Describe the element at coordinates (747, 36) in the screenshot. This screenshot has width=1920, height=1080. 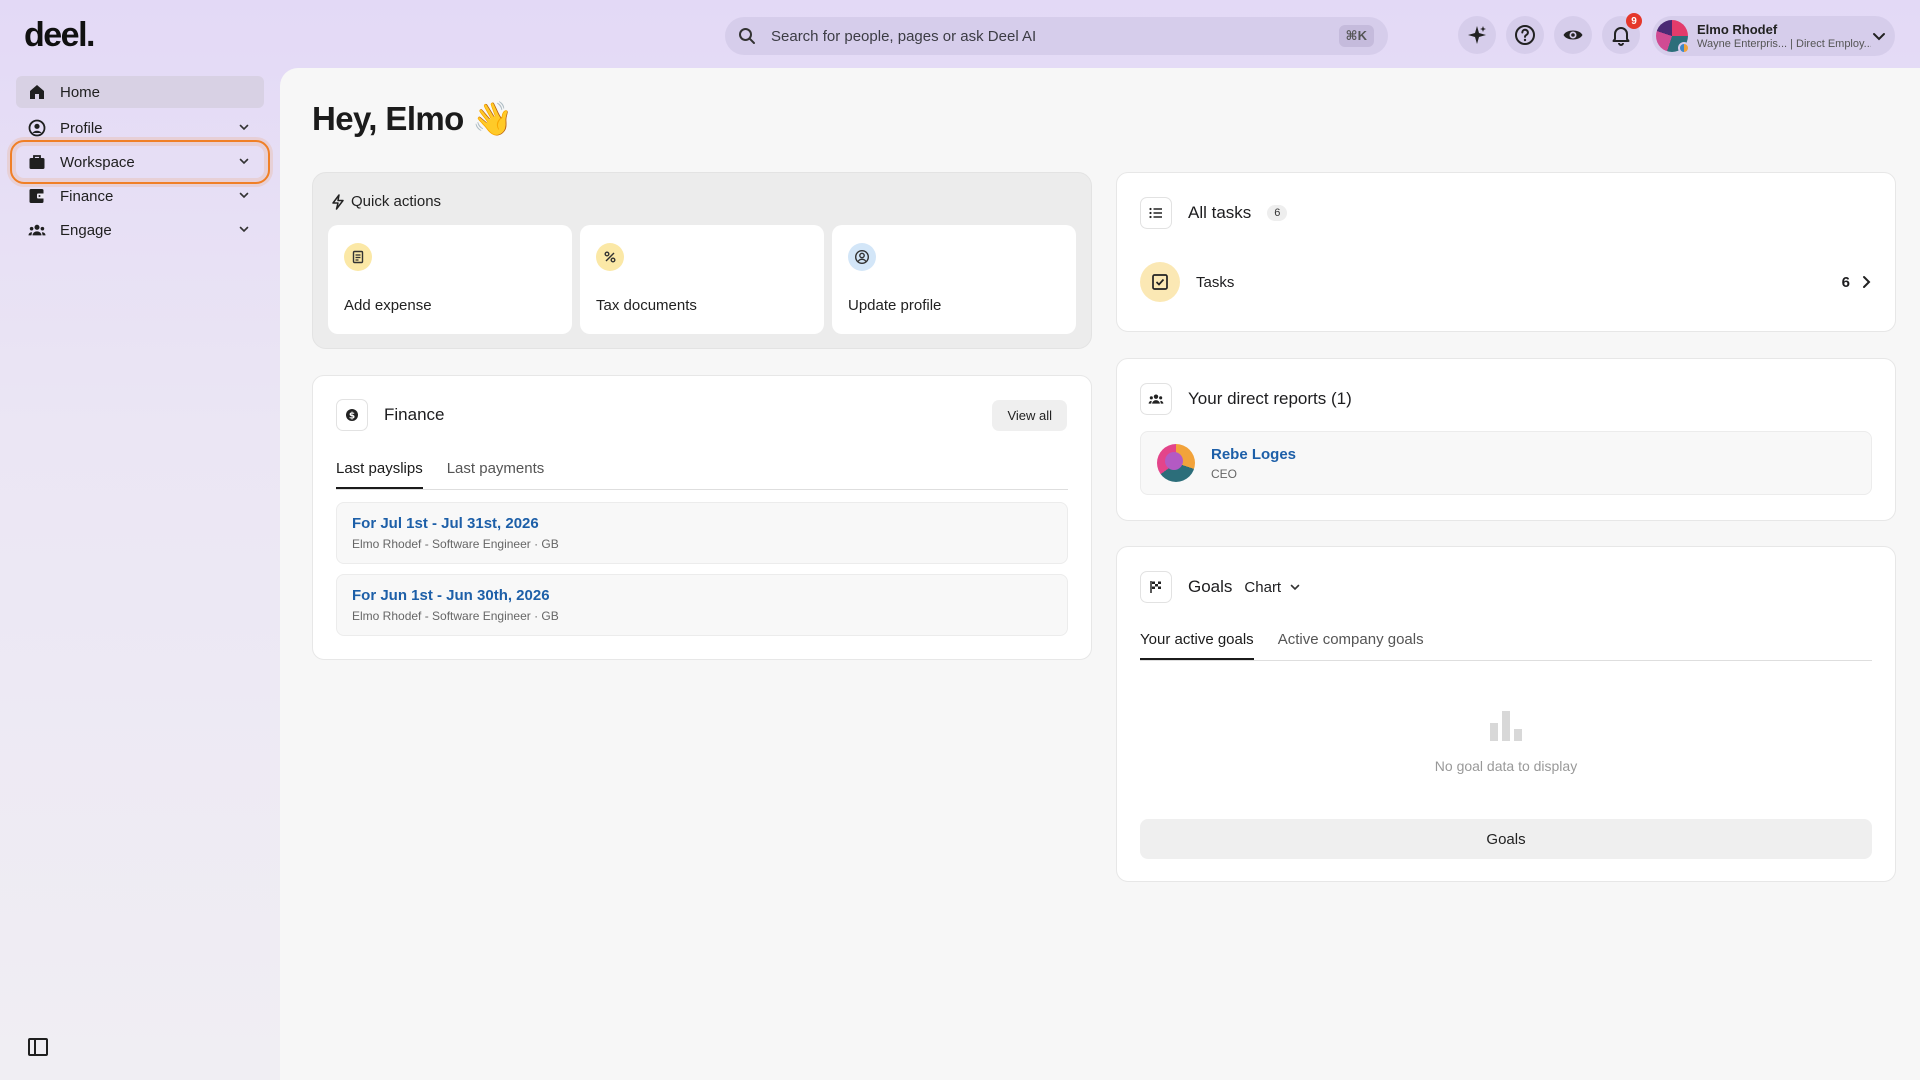
I see `search-icon` at that location.